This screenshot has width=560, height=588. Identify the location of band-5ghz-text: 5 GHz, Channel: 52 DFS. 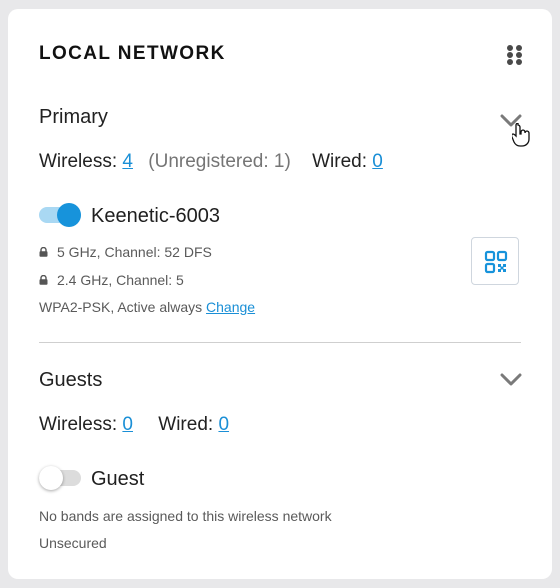
(134, 252).